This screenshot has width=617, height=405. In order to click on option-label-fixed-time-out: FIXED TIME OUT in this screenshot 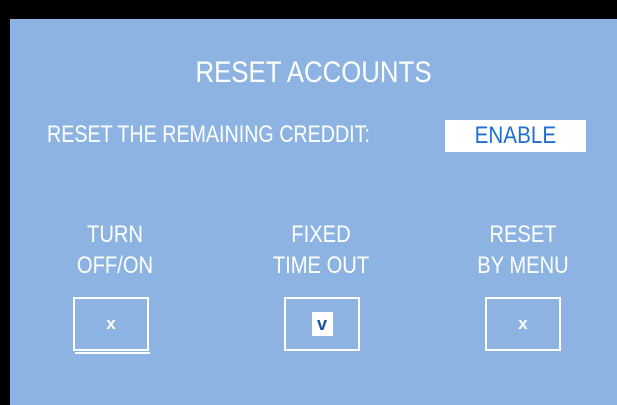, I will do `click(321, 250)`.